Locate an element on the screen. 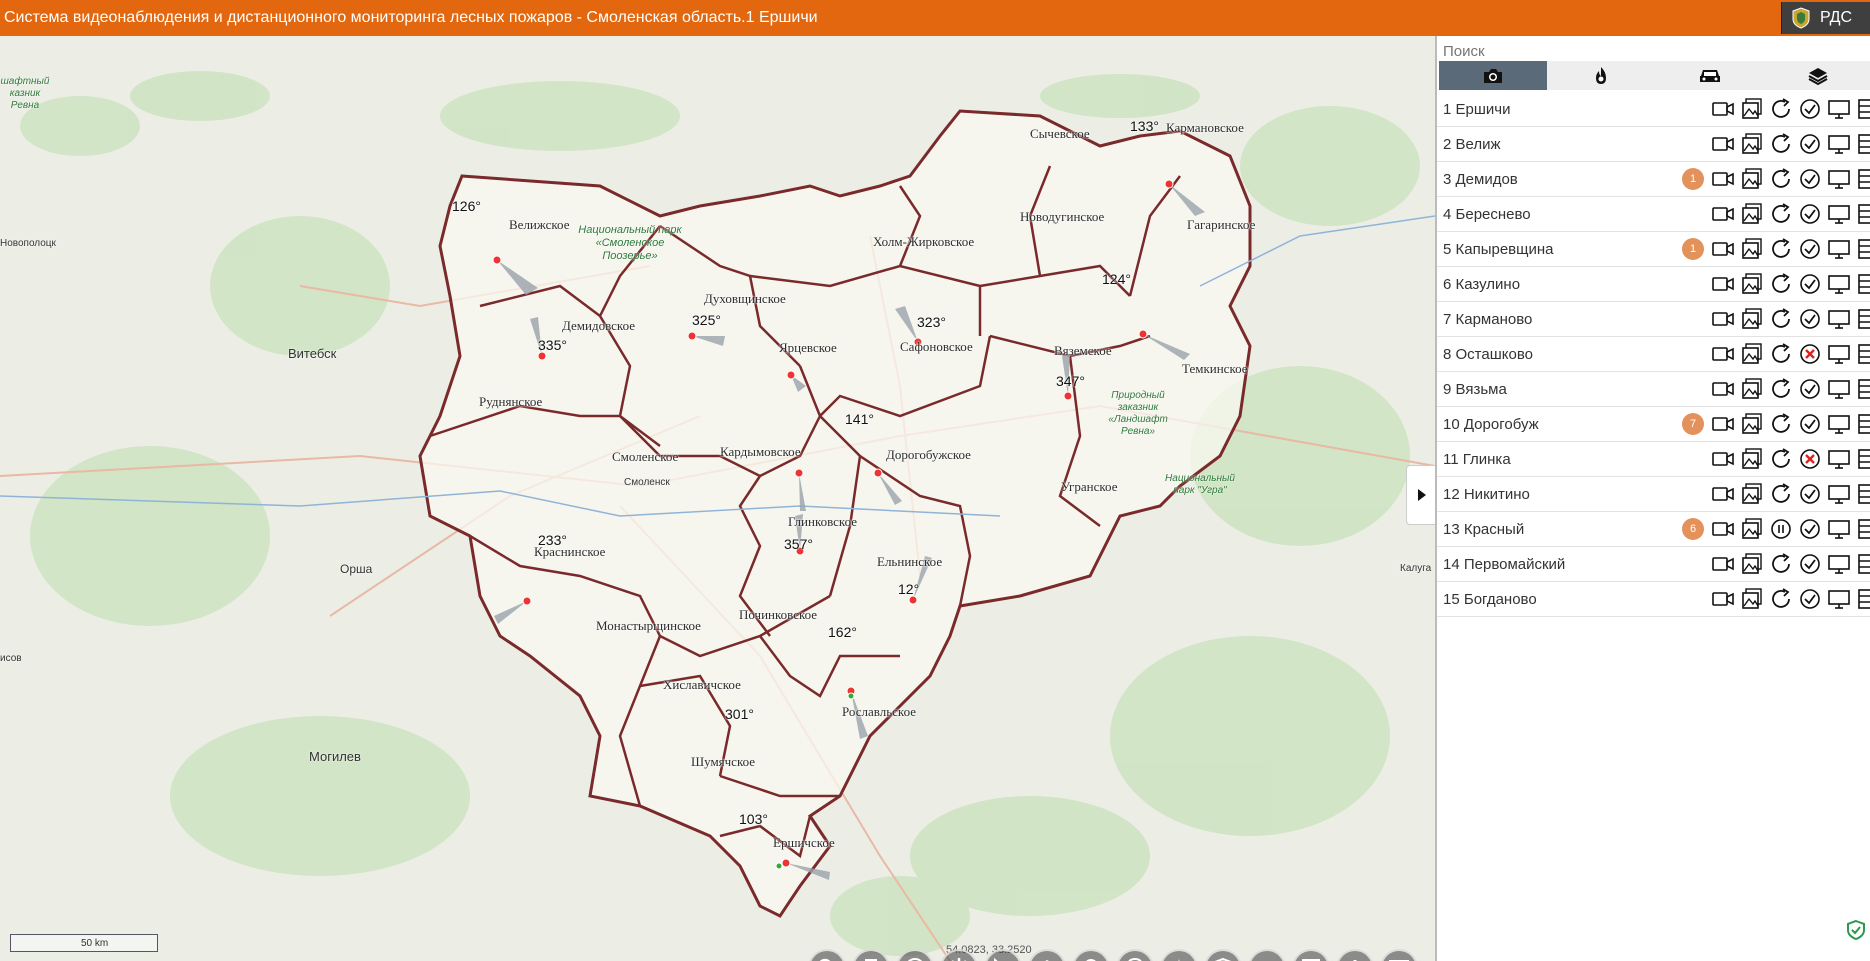 This screenshot has height=961, width=1870. alert-count-badge: 6 is located at coordinates (1693, 529).